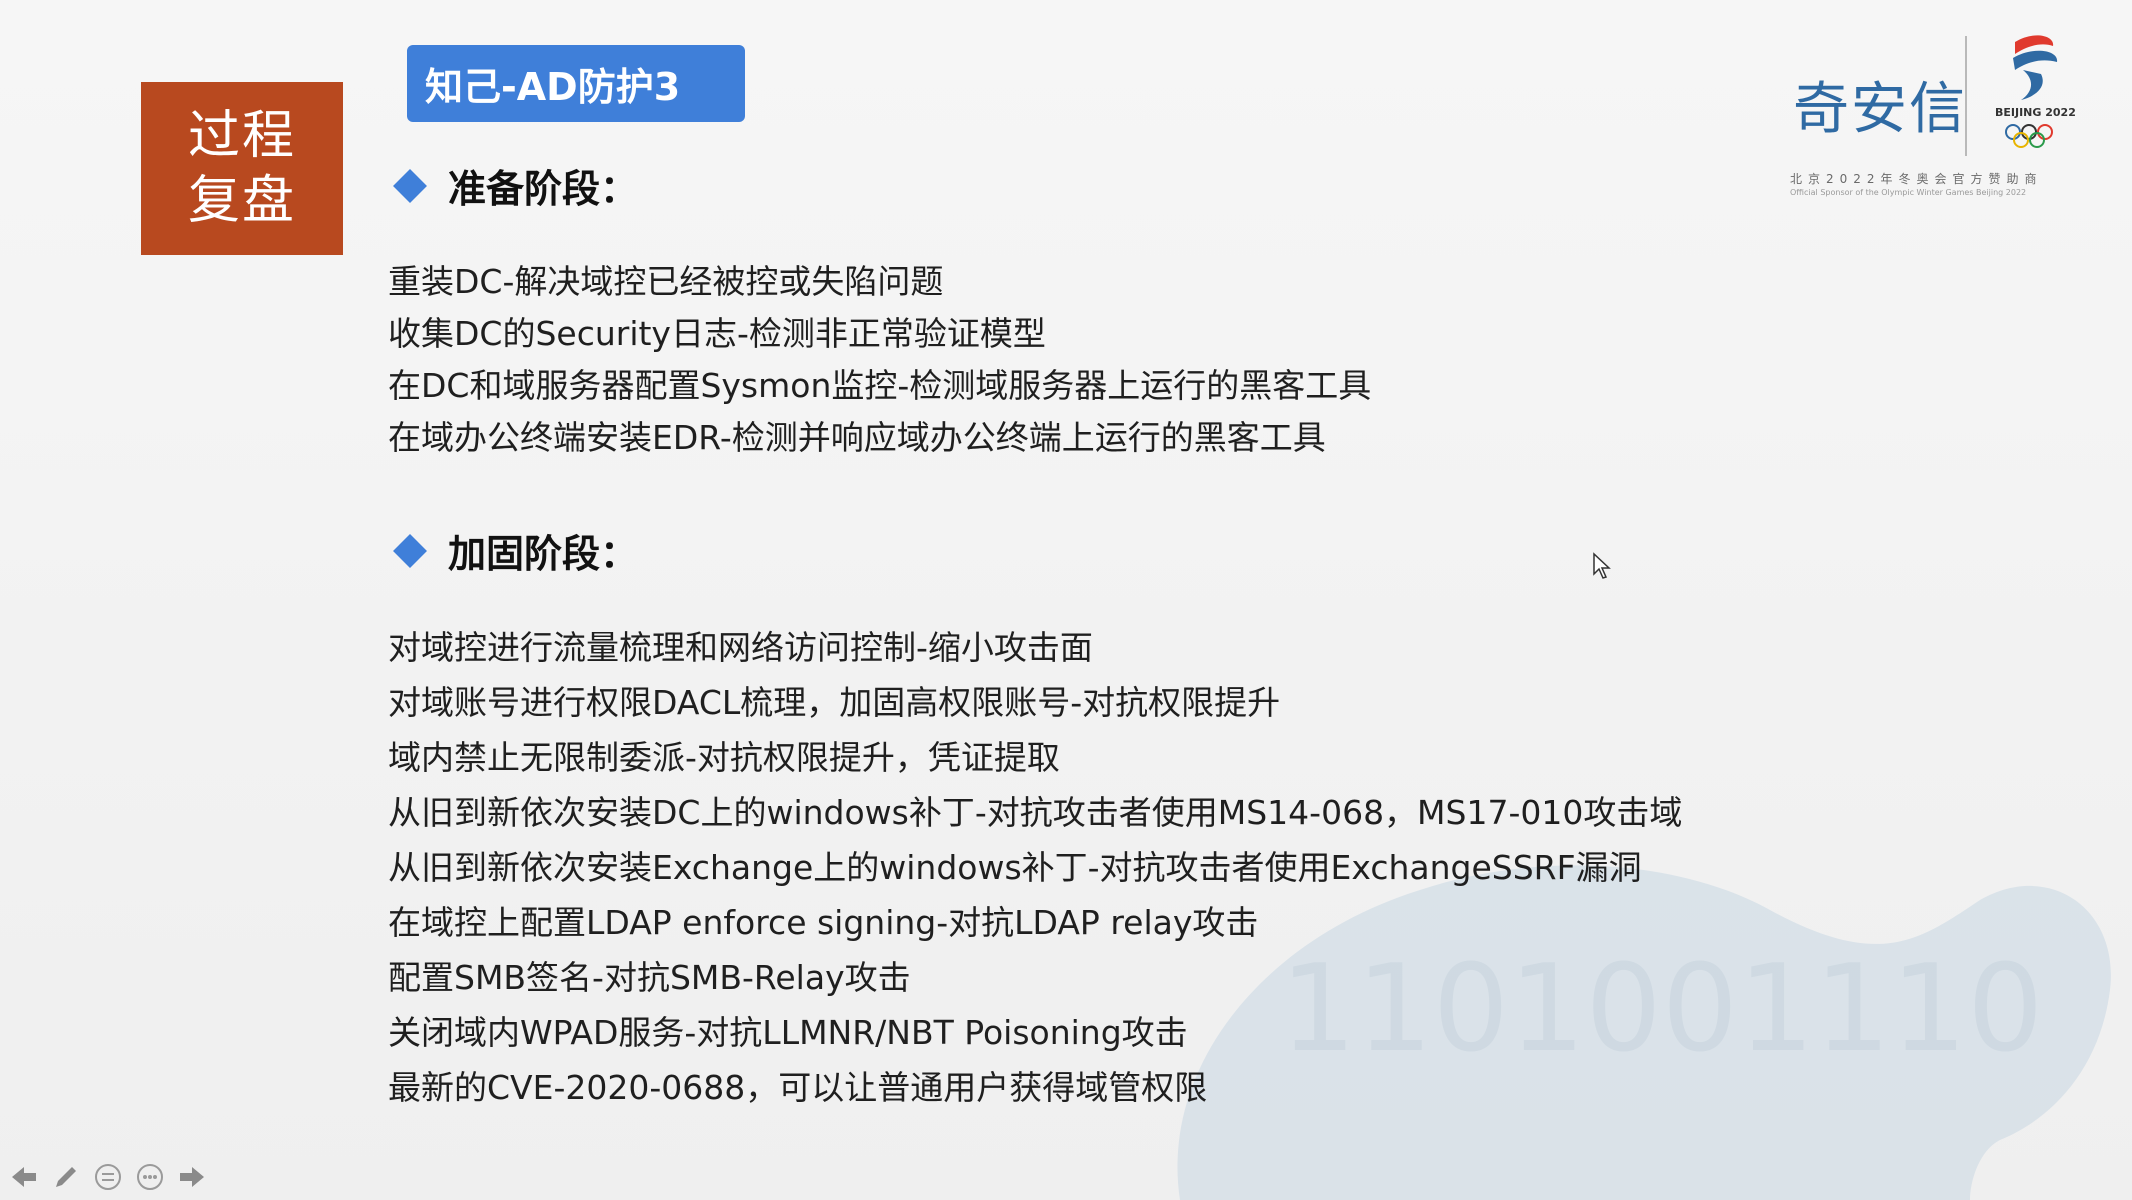  I want to click on mouse-cursor-icon, so click(1602, 565).